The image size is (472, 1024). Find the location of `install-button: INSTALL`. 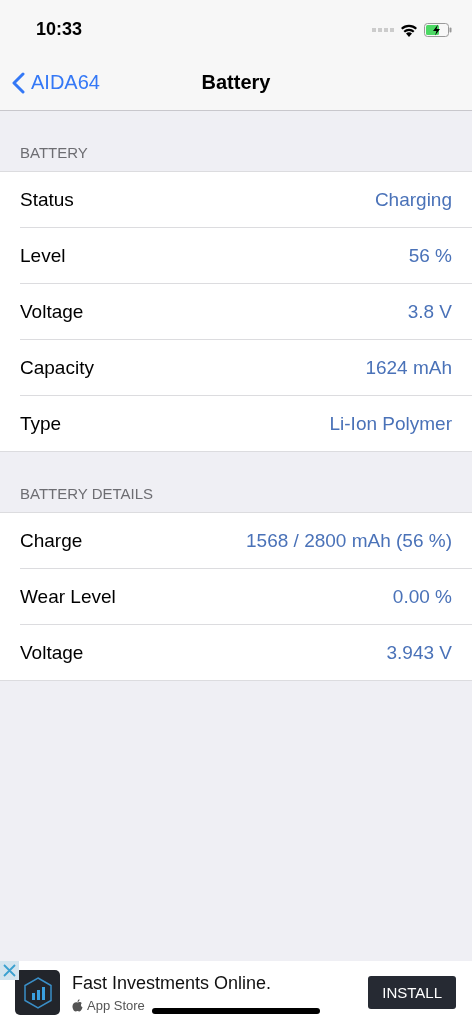

install-button: INSTALL is located at coordinates (412, 992).